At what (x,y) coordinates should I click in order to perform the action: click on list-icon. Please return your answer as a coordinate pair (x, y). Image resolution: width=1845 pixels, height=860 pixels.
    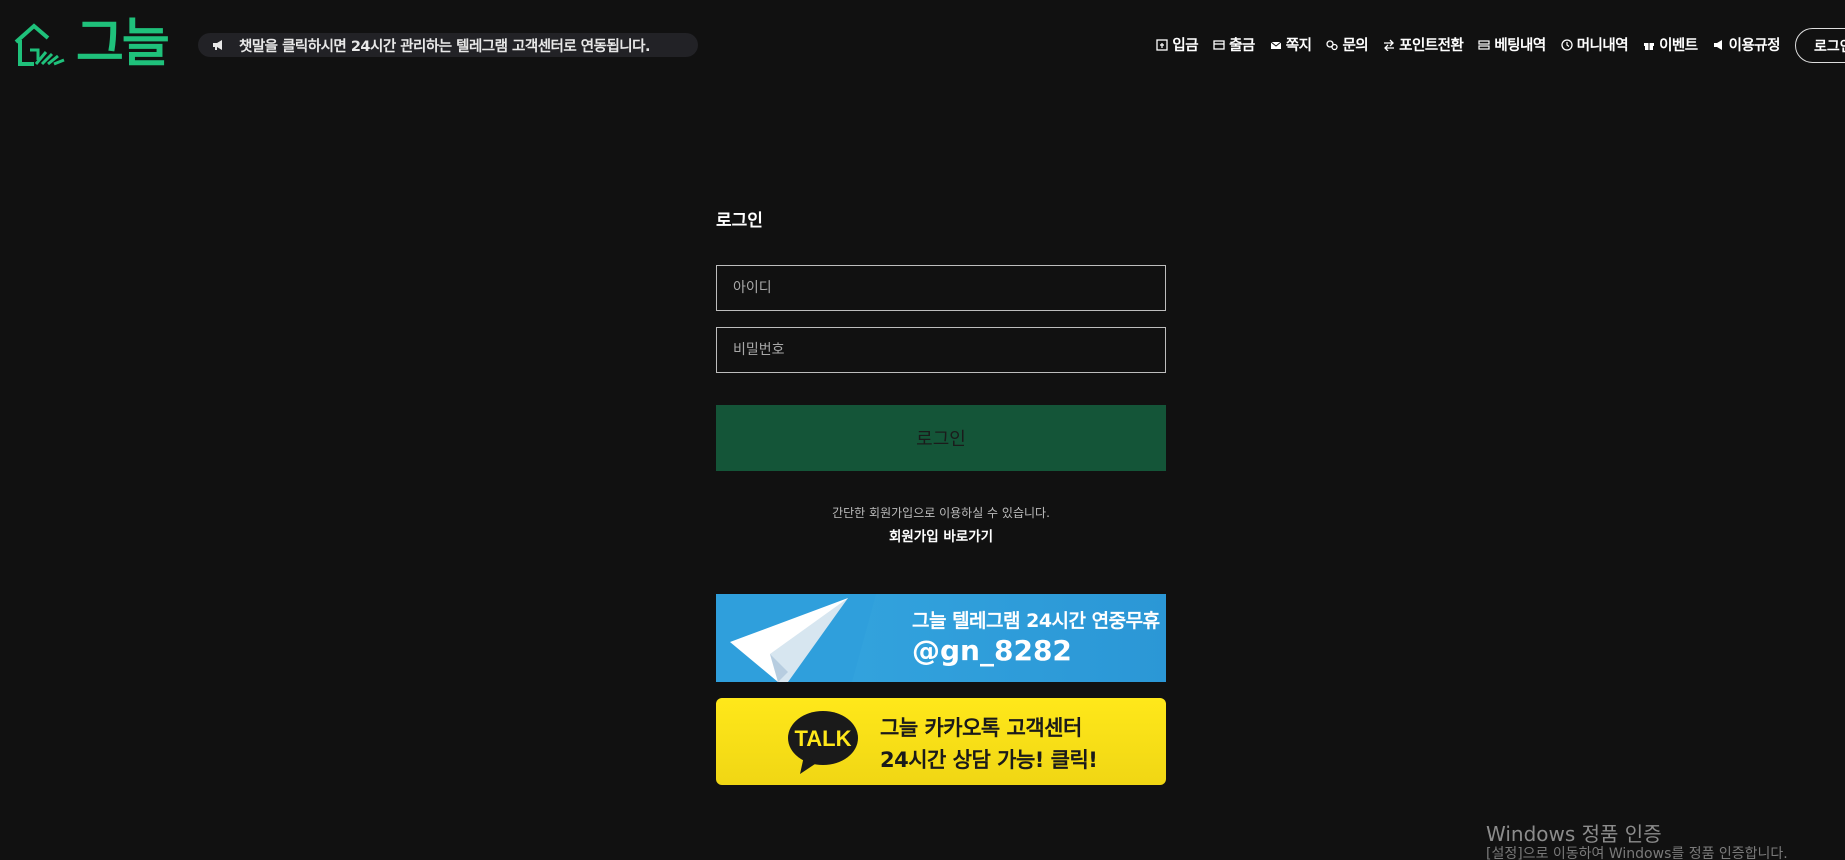
    Looking at the image, I should click on (1484, 44).